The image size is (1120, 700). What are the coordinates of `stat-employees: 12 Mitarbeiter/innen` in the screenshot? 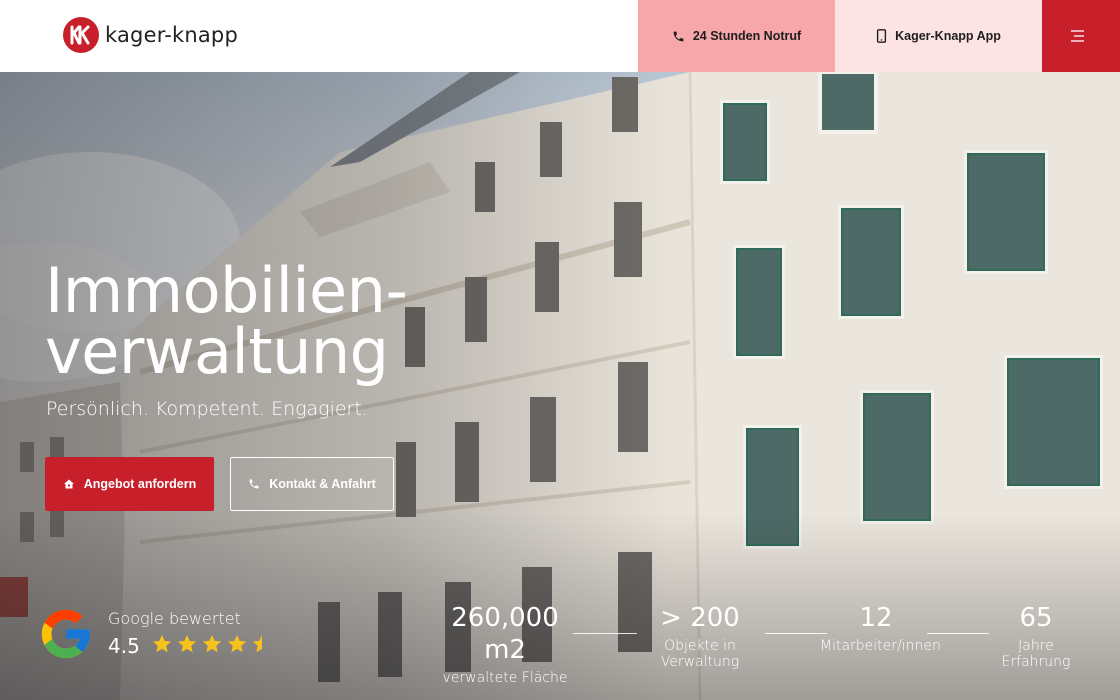 It's located at (880, 628).